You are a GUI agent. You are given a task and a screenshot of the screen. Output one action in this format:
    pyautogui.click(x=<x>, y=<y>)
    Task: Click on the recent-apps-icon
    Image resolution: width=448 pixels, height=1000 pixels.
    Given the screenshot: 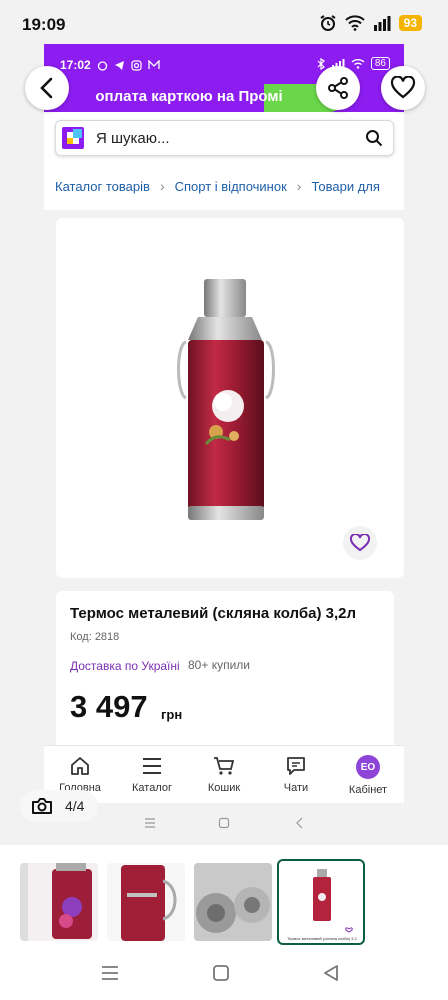 What is the action you would take?
    pyautogui.click(x=110, y=973)
    